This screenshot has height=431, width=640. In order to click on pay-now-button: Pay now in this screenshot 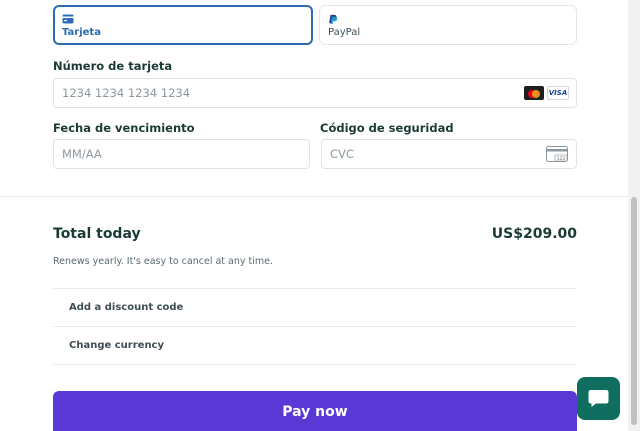, I will do `click(315, 411)`.